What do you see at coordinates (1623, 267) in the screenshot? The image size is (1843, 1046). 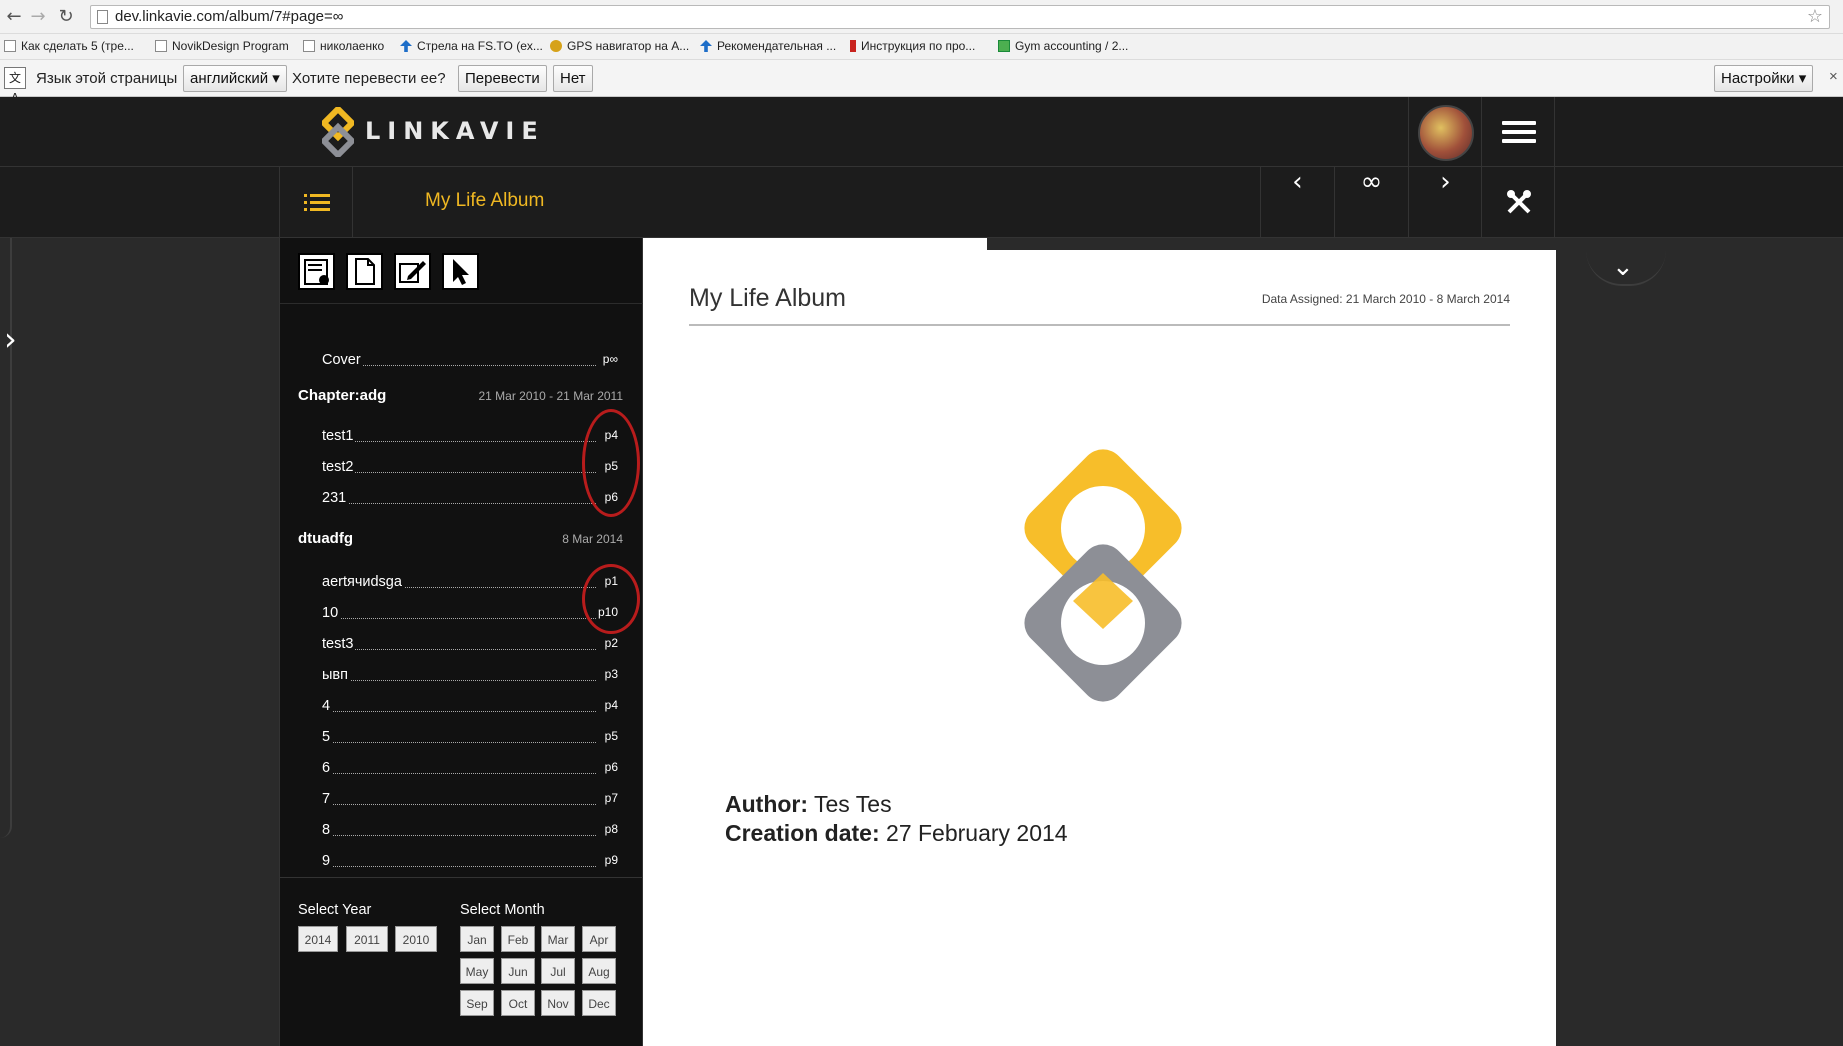 I see `chevron-down-icon: ⌄` at bounding box center [1623, 267].